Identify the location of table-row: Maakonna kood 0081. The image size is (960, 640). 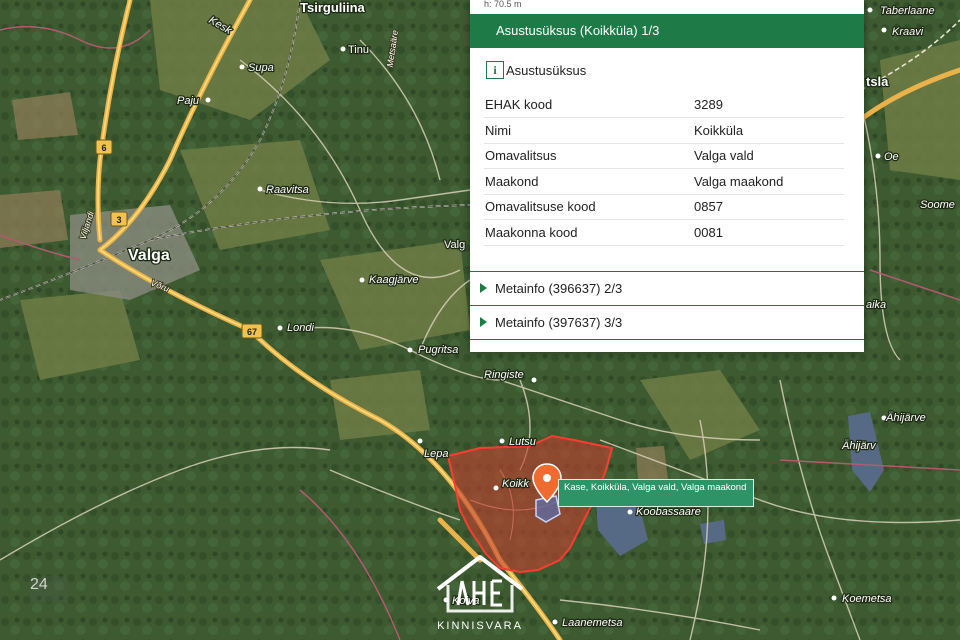
(664, 232).